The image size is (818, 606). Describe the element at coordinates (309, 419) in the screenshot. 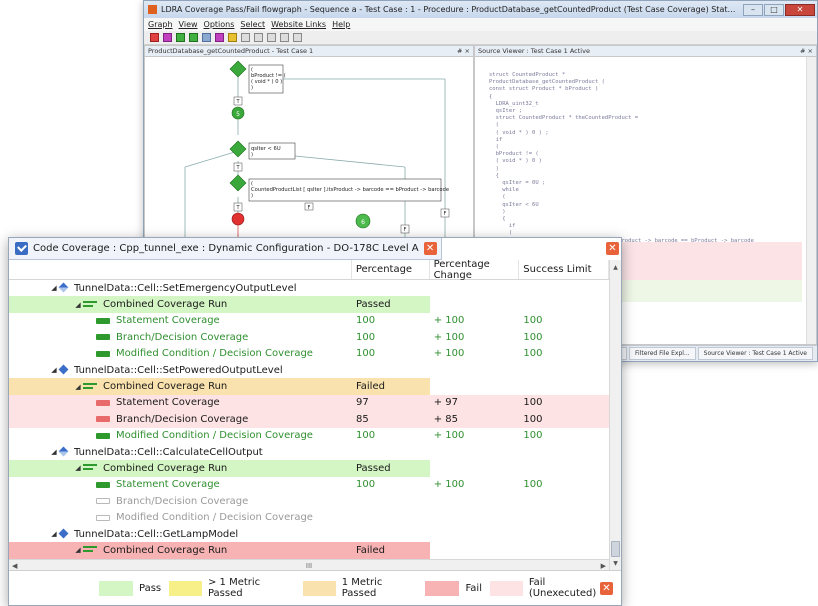

I see `metric-row: Branch/Decision Coverage 85 + 85 100` at that location.